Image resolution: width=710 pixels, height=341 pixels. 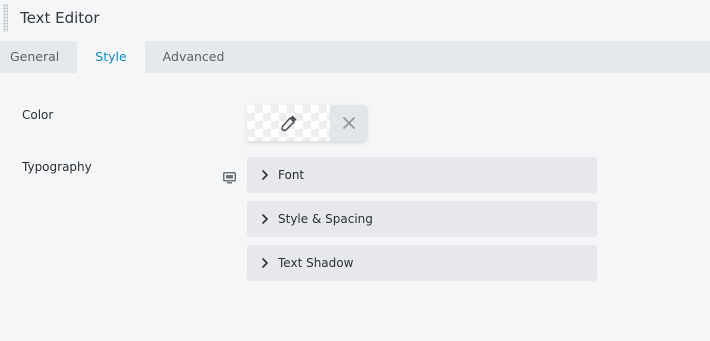 What do you see at coordinates (316, 263) in the screenshot?
I see `accordion-text-shadow-label: Text Shadow` at bounding box center [316, 263].